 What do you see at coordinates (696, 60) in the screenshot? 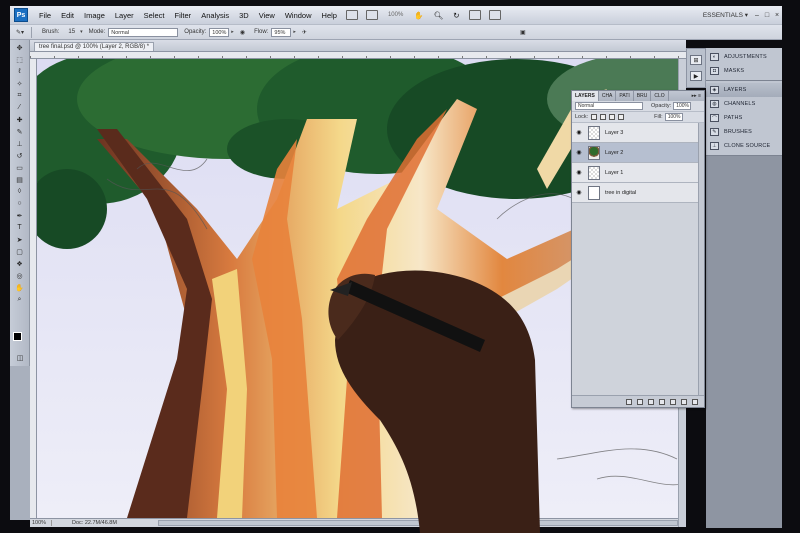
I see `history-icon: ⊞` at bounding box center [696, 60].